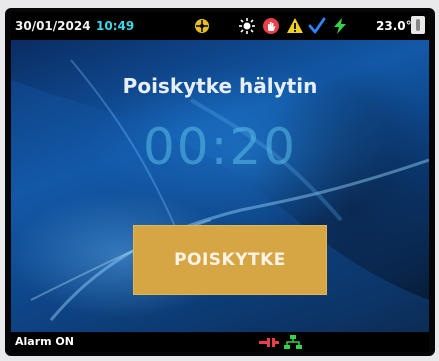 The width and height of the screenshot is (439, 361). I want to click on network-badge-icon, so click(202, 26).